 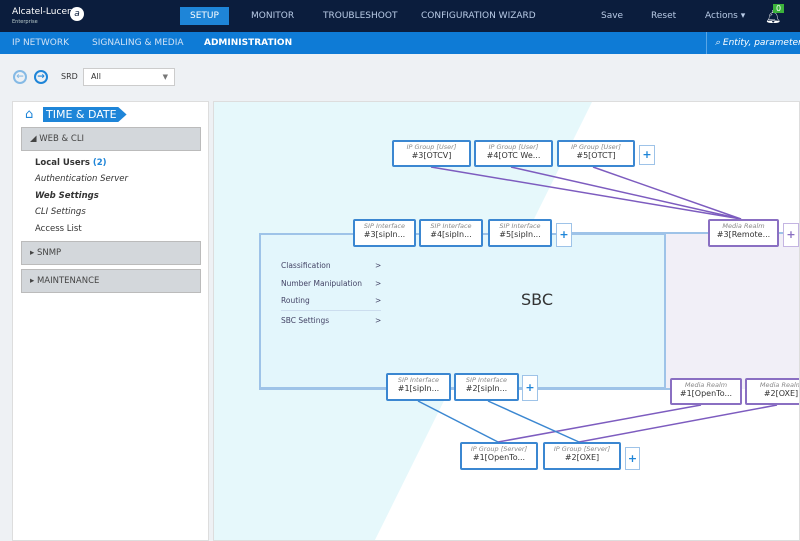 I want to click on sidebar-item-web-settings: Web Settings, so click(x=67, y=196).